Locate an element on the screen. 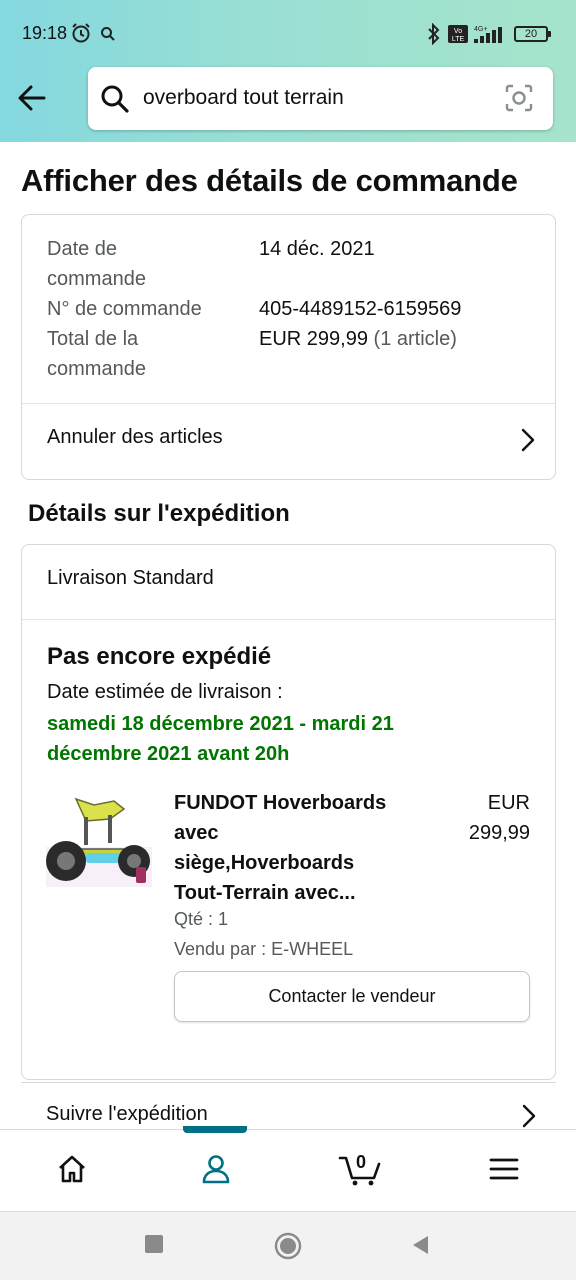 The height and width of the screenshot is (1280, 576). product-title-line: siège,Hoverboards is located at coordinates (264, 863).